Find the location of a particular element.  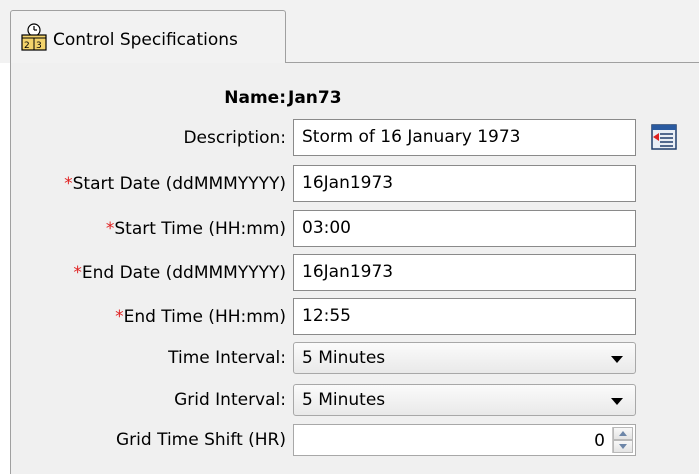

start-time-input: 03:00 is located at coordinates (464, 228).